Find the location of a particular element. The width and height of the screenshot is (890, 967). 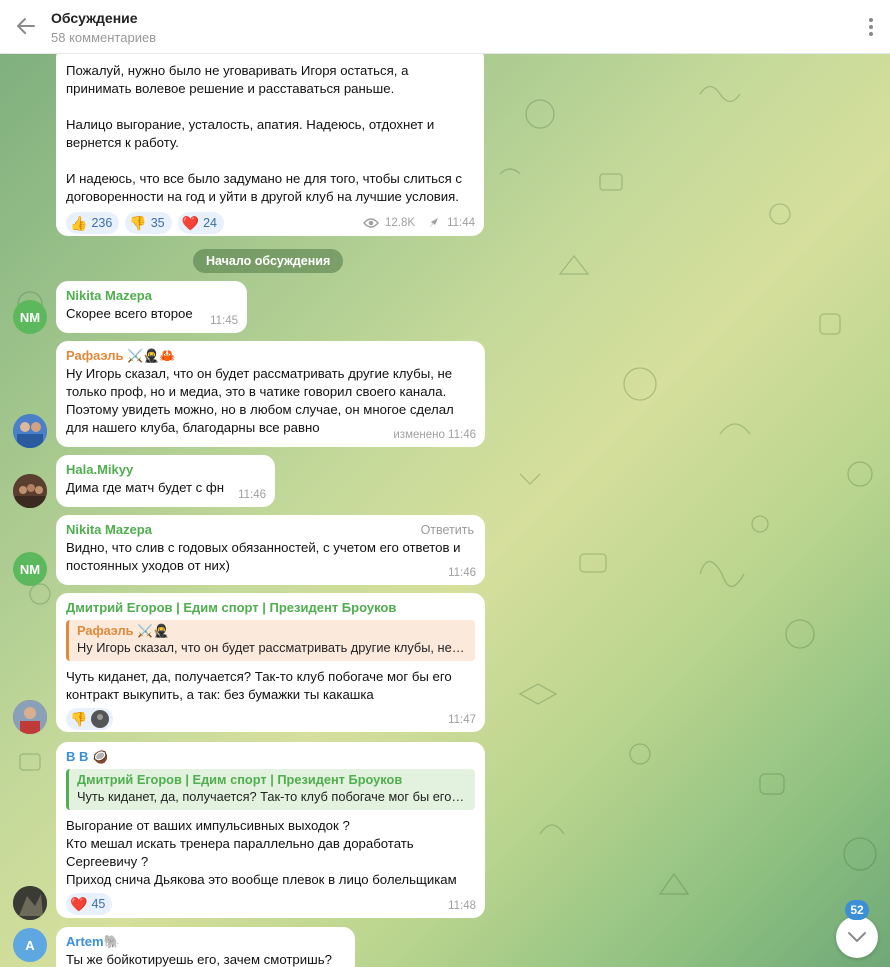

more-vertical-icon is located at coordinates (871, 27).